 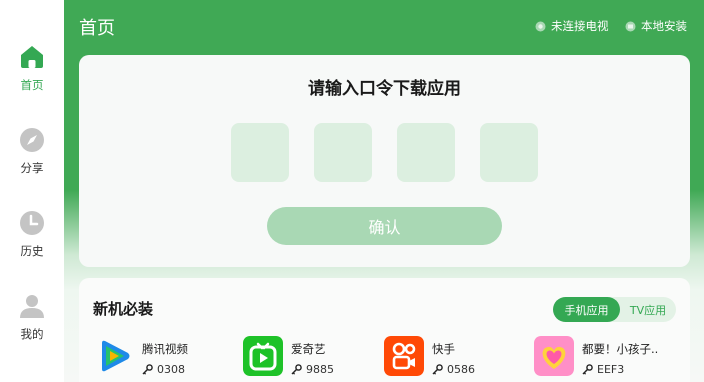 I want to click on tab-tv-apps: TV应用, so click(x=648, y=309).